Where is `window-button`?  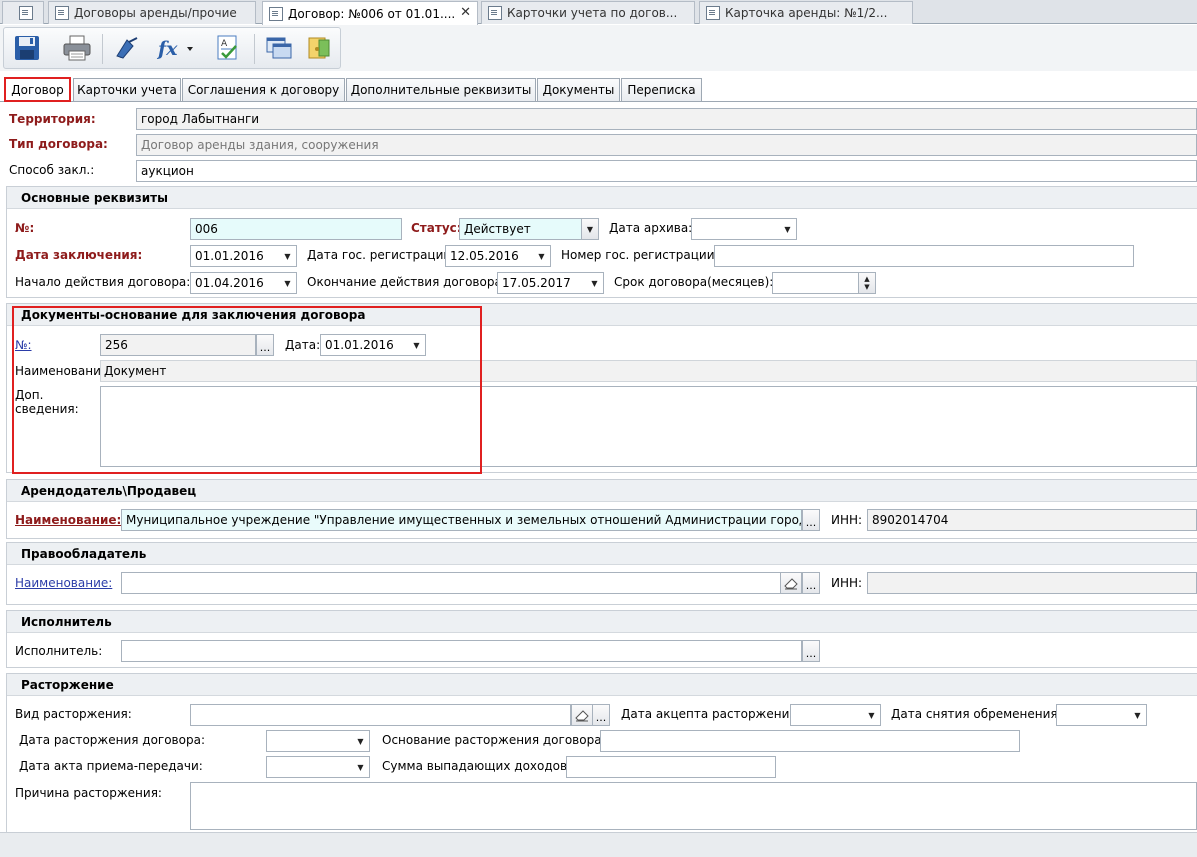
window-button is located at coordinates (279, 48).